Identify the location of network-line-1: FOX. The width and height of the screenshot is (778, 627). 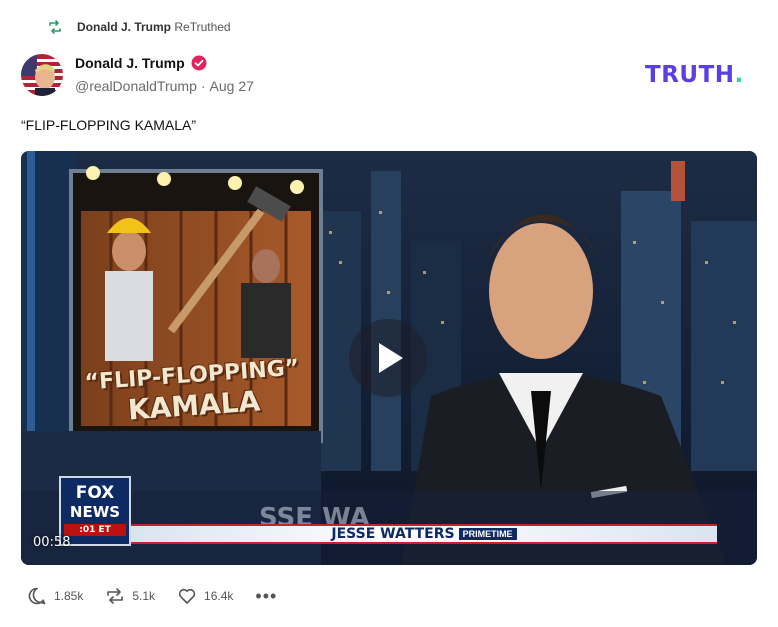
(95, 493).